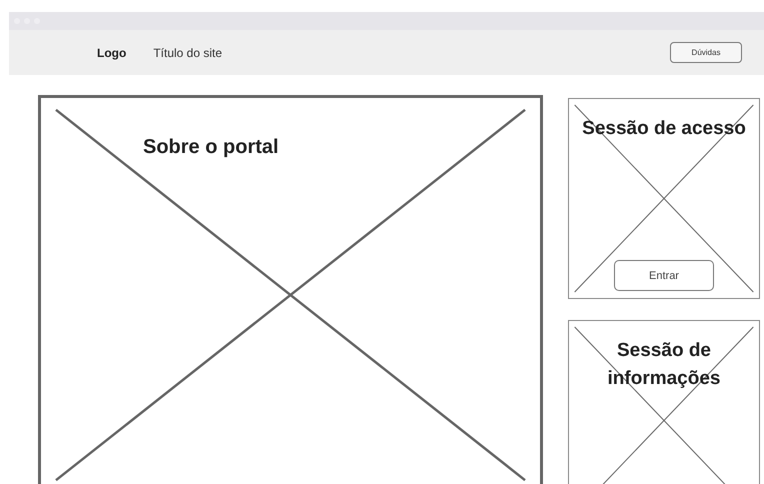 The width and height of the screenshot is (764, 484). I want to click on enter-button: Entrar, so click(664, 275).